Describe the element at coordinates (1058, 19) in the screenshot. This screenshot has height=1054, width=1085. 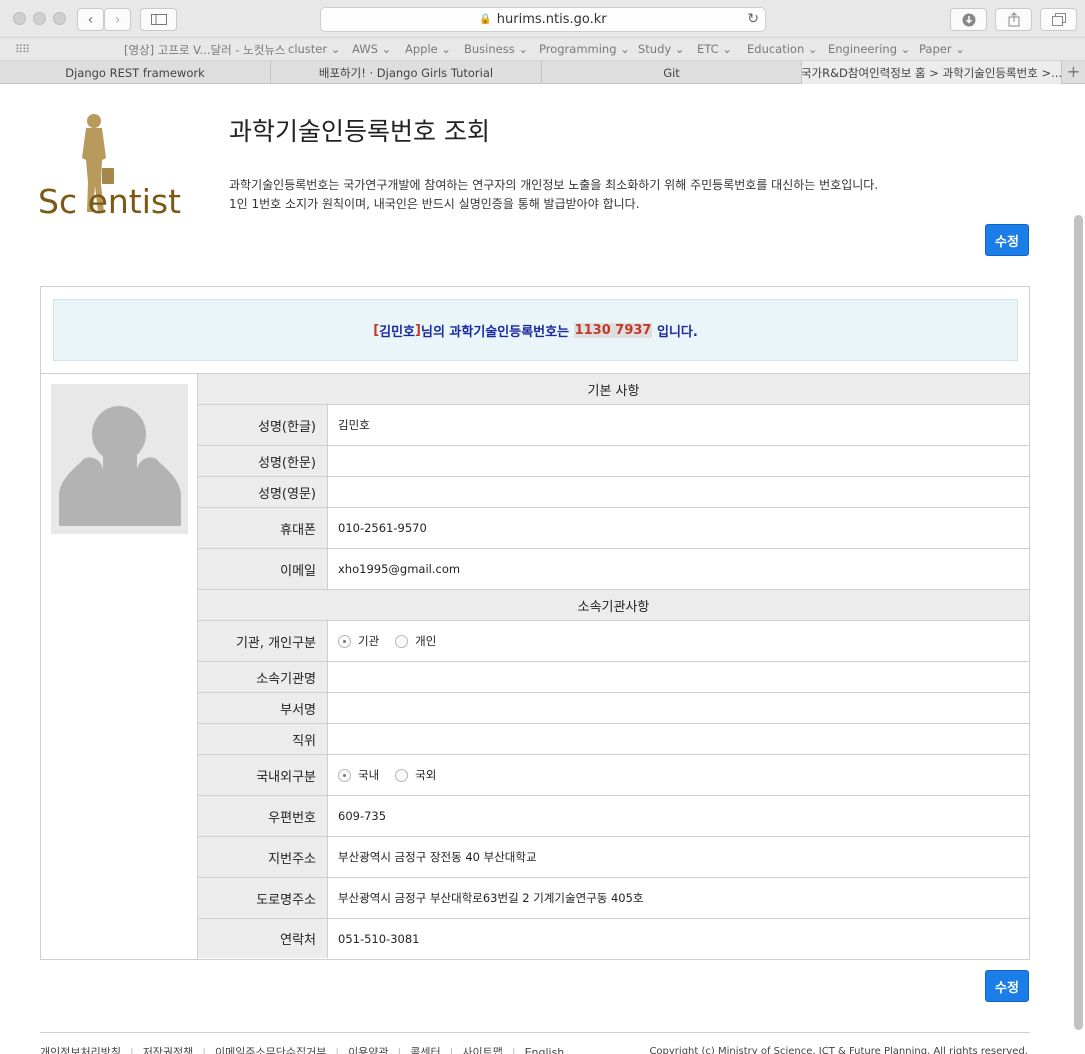
I see `tab-overview-button` at that location.